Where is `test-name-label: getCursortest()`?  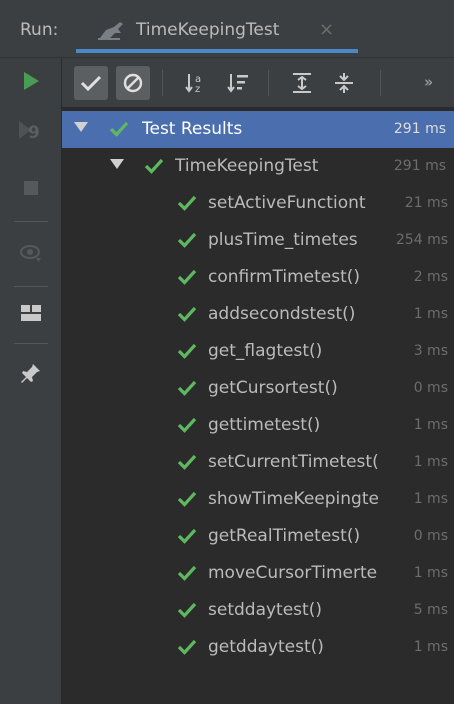
test-name-label: getCursortest() is located at coordinates (273, 388).